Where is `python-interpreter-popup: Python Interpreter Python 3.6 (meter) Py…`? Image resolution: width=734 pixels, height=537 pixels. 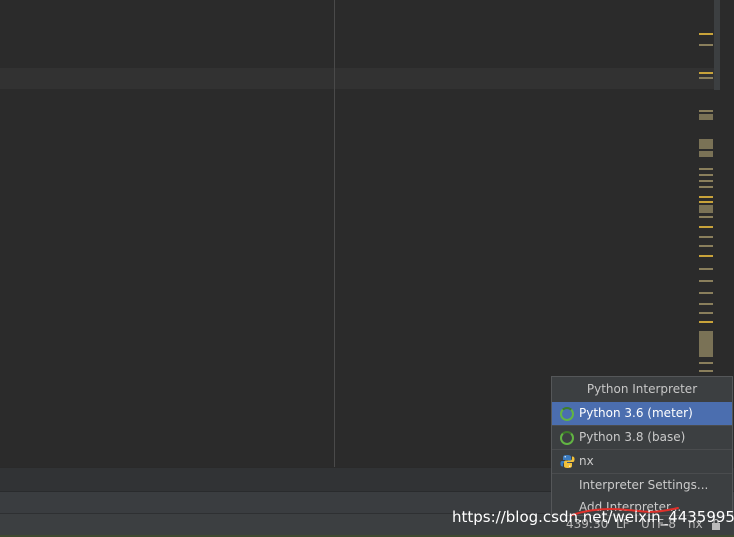
python-interpreter-popup: Python Interpreter Python 3.6 (meter) Py… is located at coordinates (642, 446).